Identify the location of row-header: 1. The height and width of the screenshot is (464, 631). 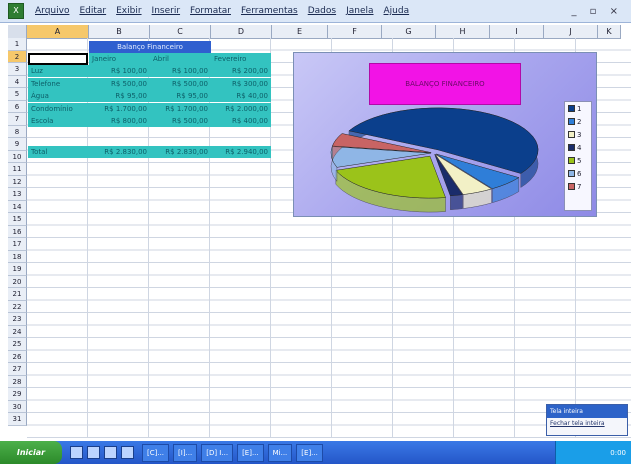
(17, 44).